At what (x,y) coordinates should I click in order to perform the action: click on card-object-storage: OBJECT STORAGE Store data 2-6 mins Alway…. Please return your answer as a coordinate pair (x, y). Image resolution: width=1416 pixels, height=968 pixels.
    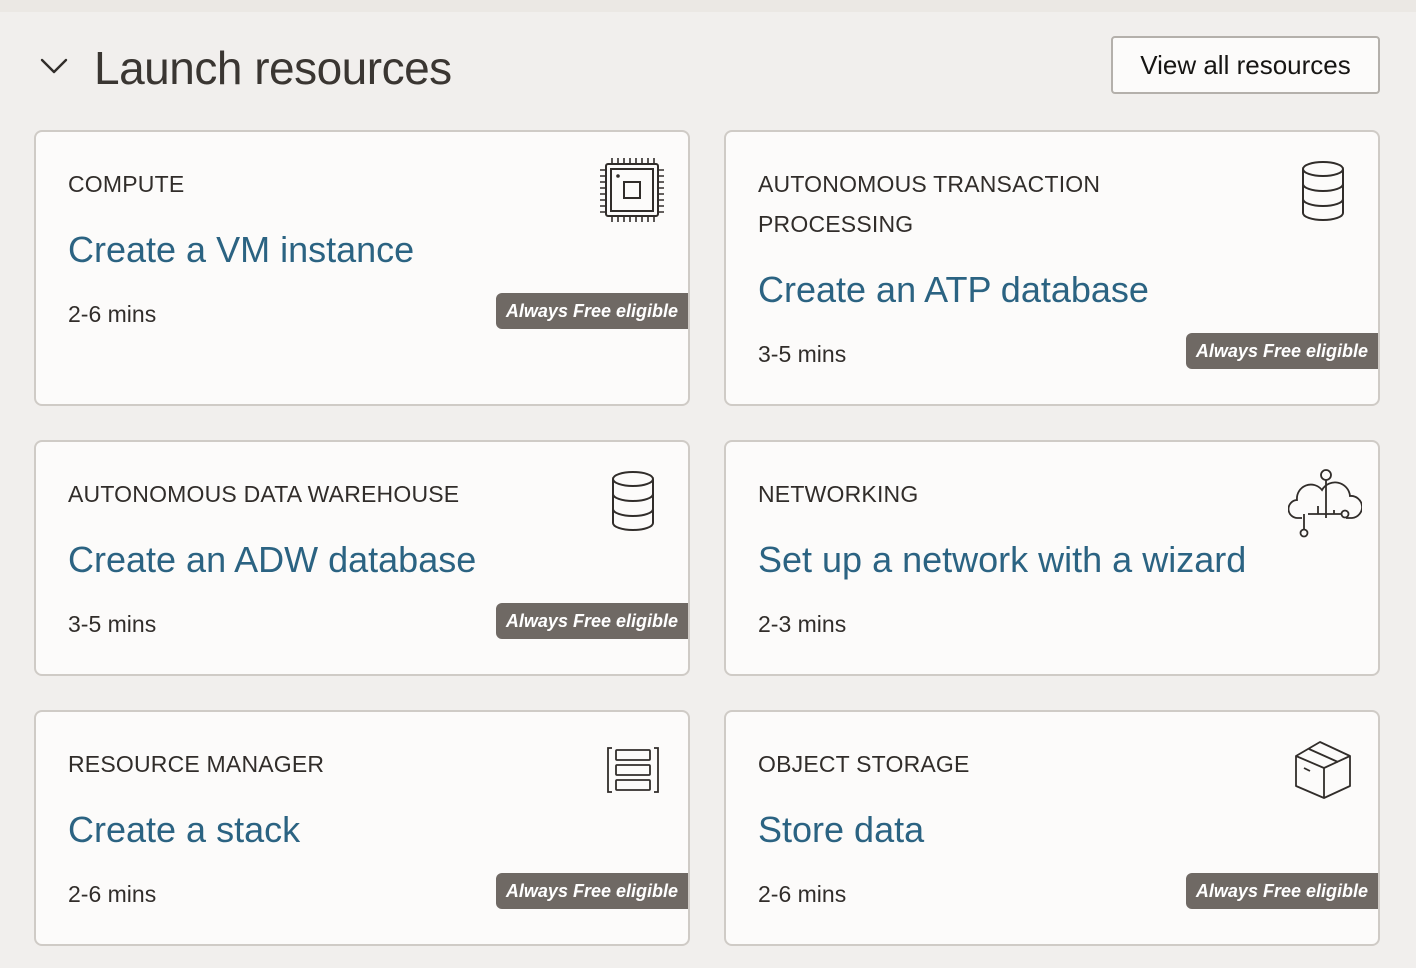
    Looking at the image, I should click on (1052, 828).